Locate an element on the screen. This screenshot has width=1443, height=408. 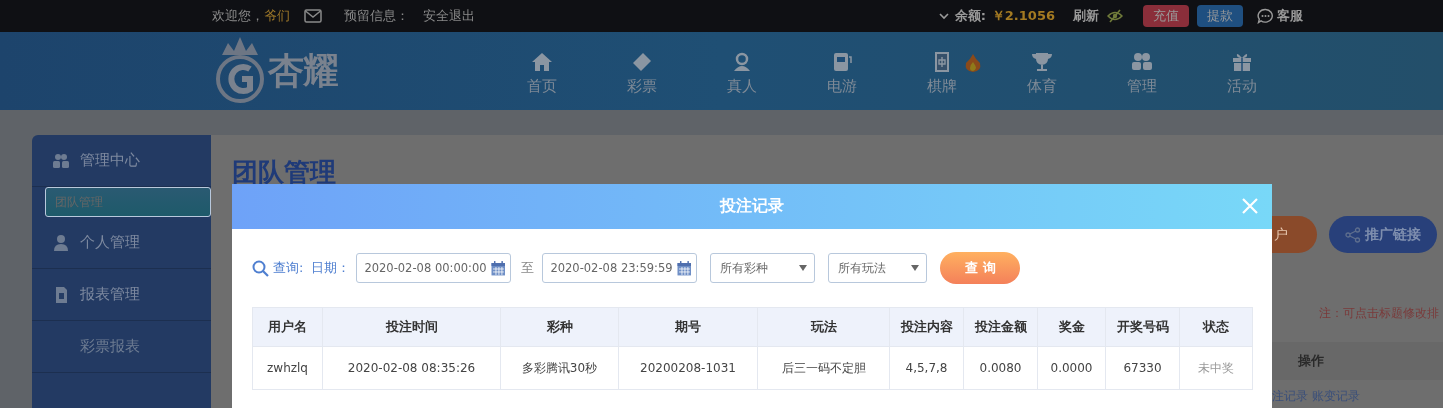
nav-item: 彩票 is located at coordinates (642, 71).